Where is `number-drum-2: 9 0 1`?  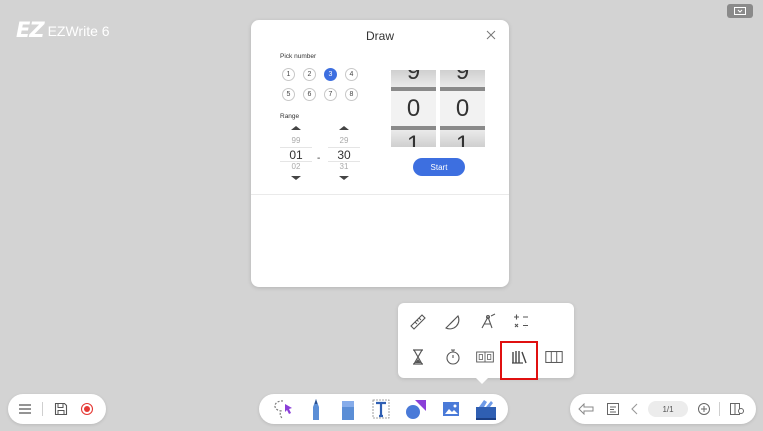
number-drum-2: 9 0 1 is located at coordinates (462, 108).